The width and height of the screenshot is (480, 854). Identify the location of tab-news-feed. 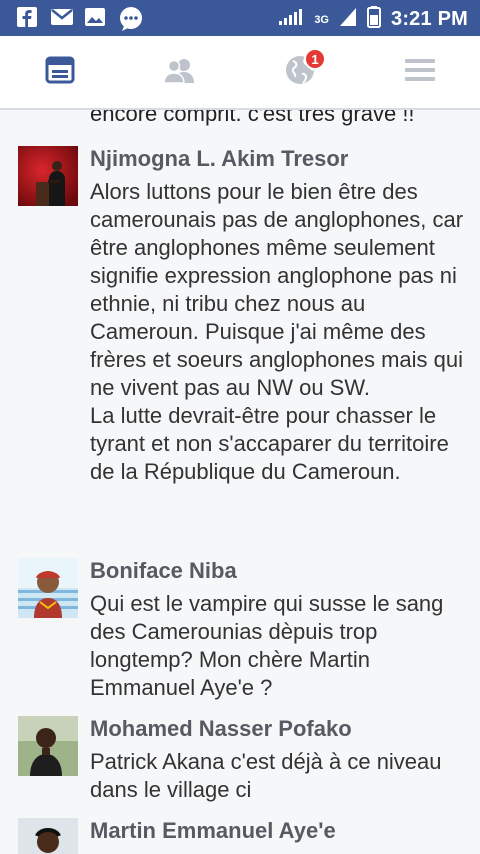
(60, 72).